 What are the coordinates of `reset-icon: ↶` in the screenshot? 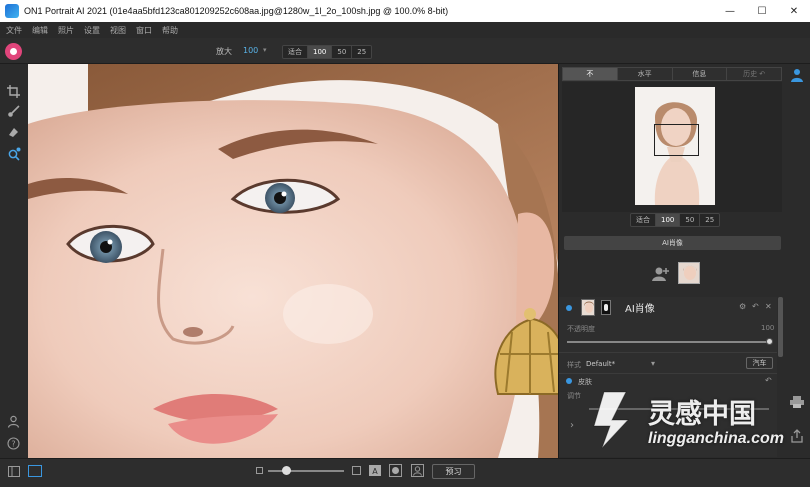 It's located at (755, 306).